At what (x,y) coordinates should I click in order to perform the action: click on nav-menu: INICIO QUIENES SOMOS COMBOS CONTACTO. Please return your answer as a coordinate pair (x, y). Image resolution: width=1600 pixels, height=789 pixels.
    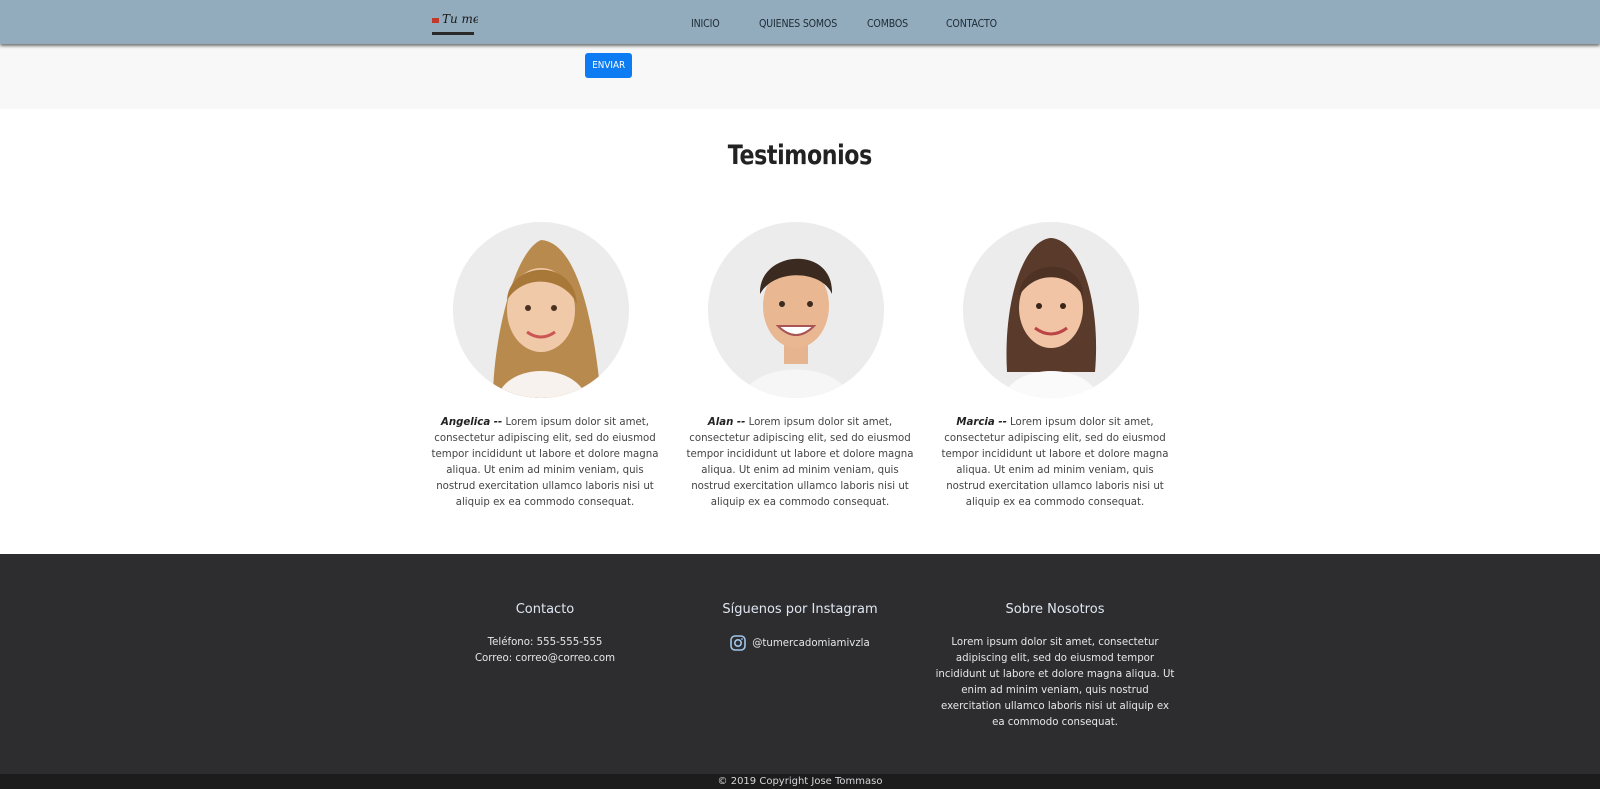
    Looking at the image, I should click on (800, 22).